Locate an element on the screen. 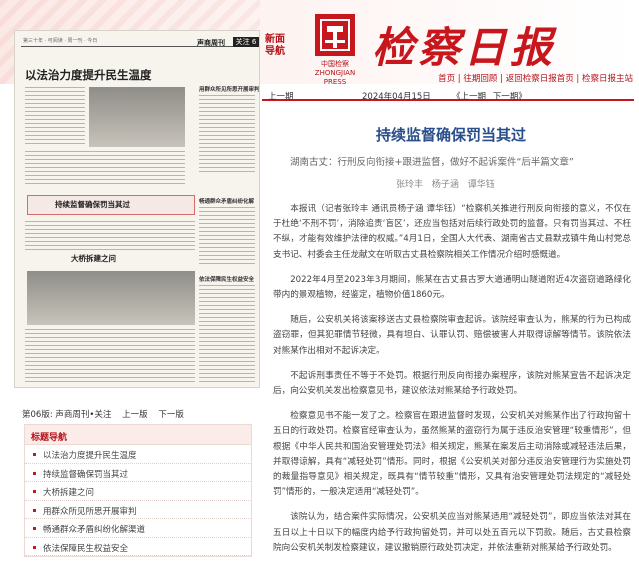 The image size is (639, 581). nav-item: 以法治力度提升民生温度 is located at coordinates (138, 454).